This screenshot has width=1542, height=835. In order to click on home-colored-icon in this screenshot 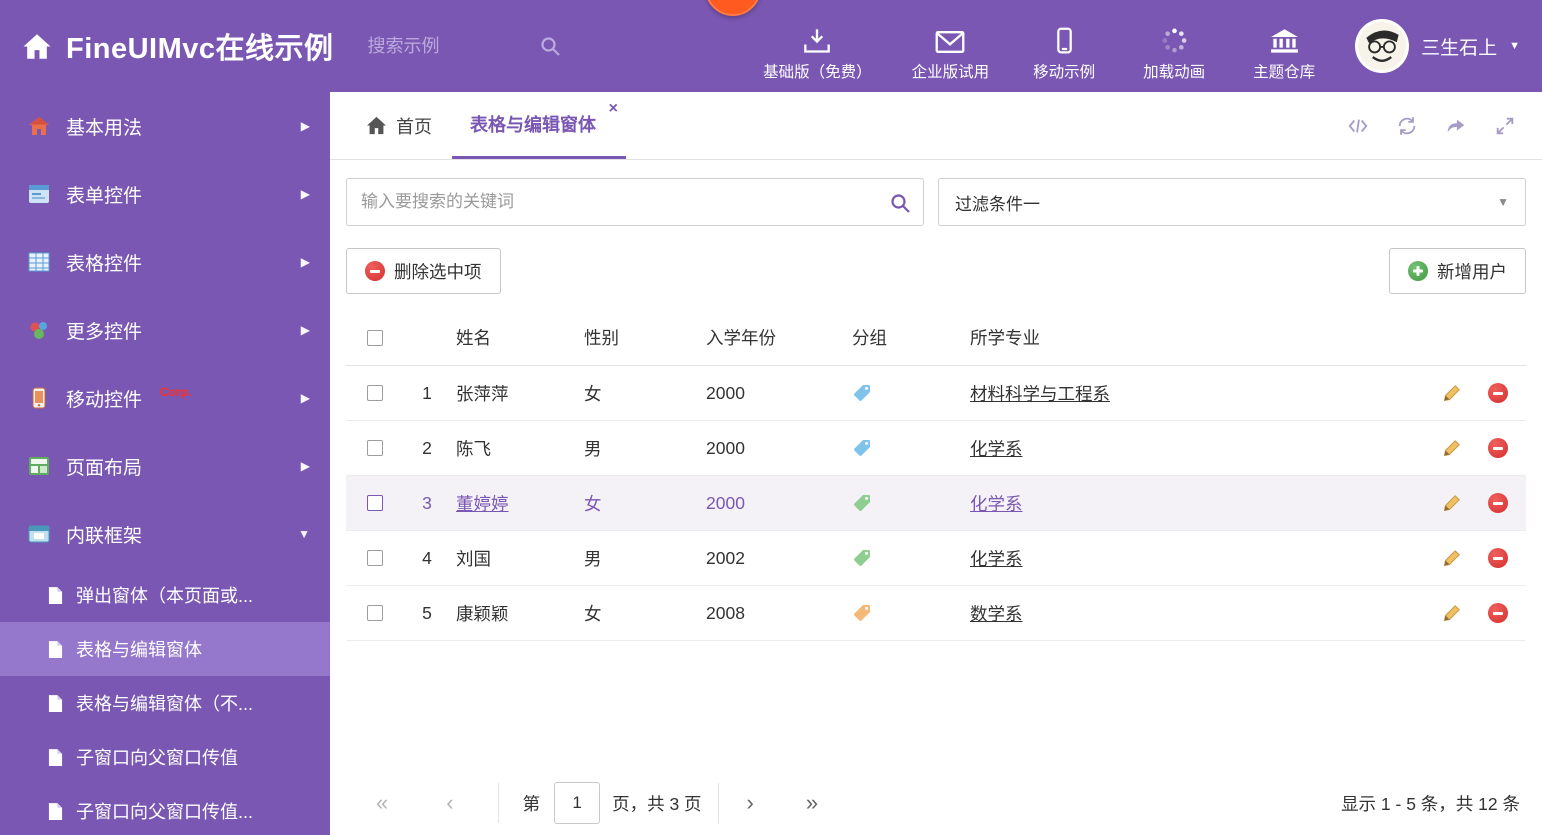, I will do `click(39, 126)`.